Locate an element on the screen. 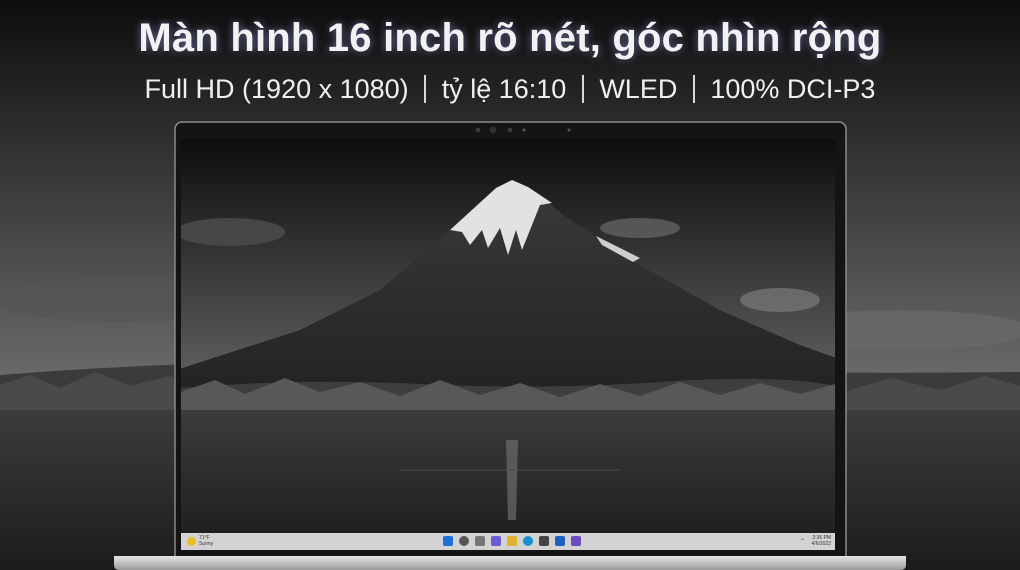 This screenshot has width=1020, height=570. clock: 2:36 PM 4/6/2022 is located at coordinates (821, 541).